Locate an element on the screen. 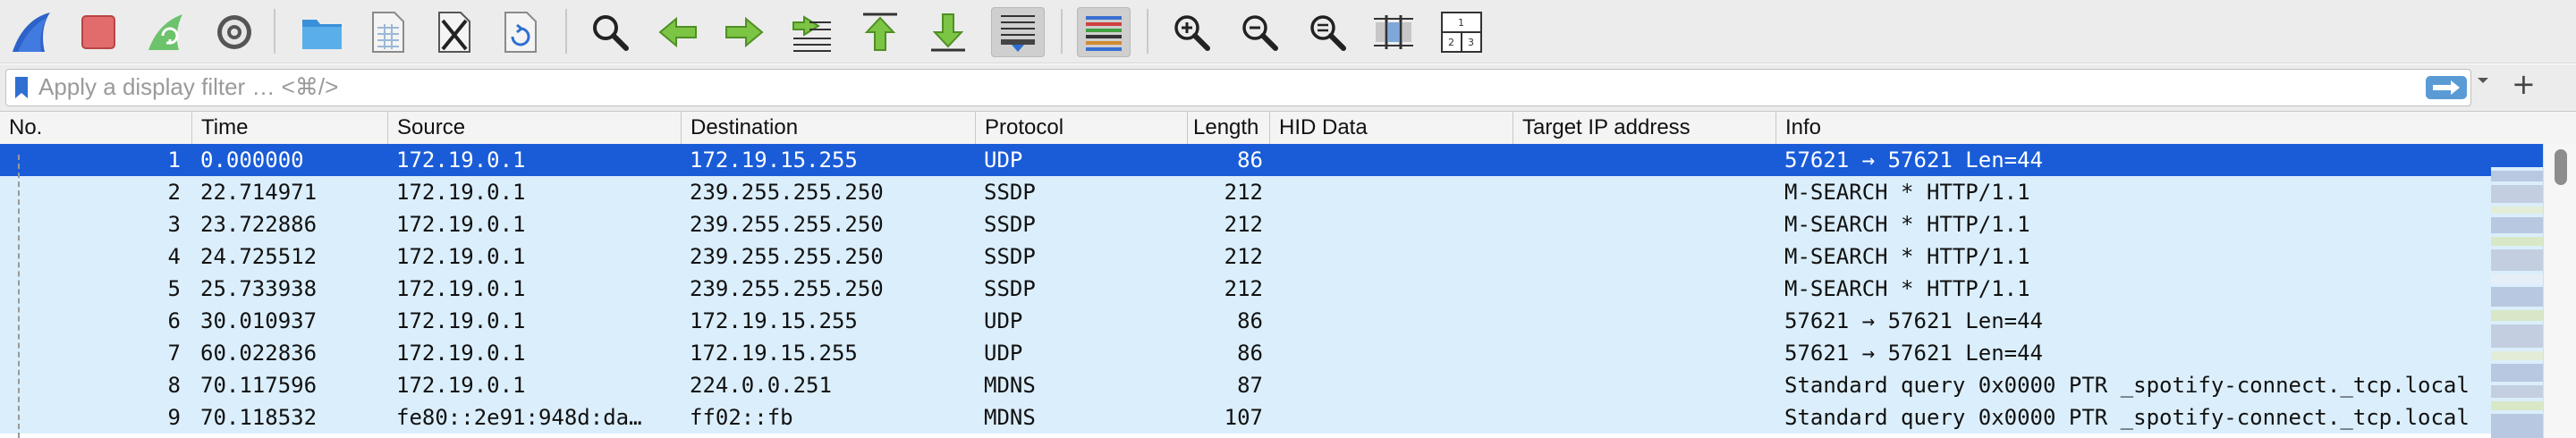 This screenshot has height=438, width=2576. go-last-packet-button is located at coordinates (948, 32).